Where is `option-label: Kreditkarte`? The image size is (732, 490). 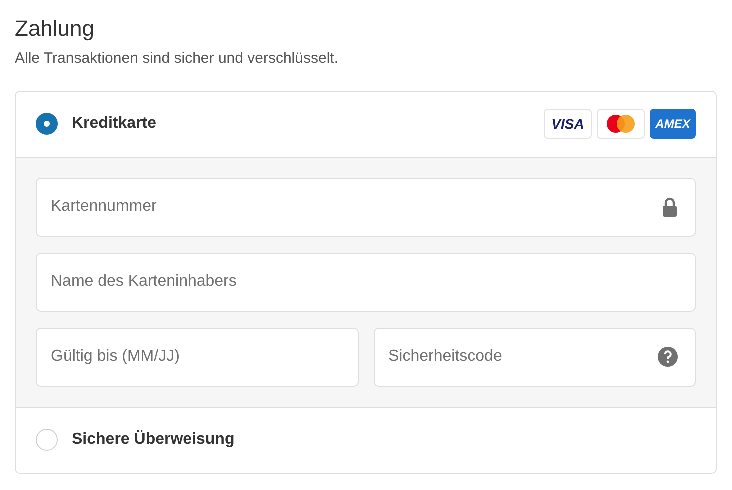 option-label: Kreditkarte is located at coordinates (301, 124).